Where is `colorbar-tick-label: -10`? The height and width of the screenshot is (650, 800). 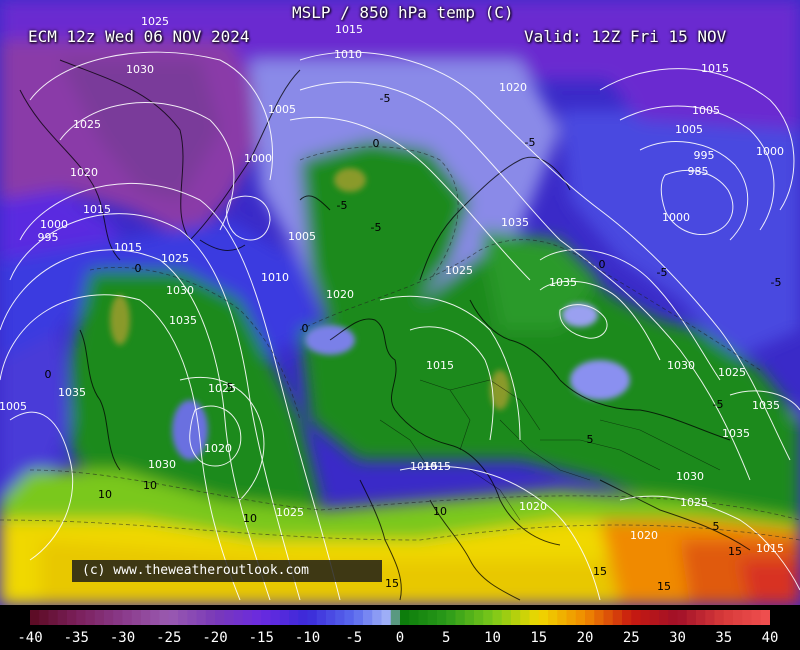
colorbar-tick-label: -10 is located at coordinates (307, 638).